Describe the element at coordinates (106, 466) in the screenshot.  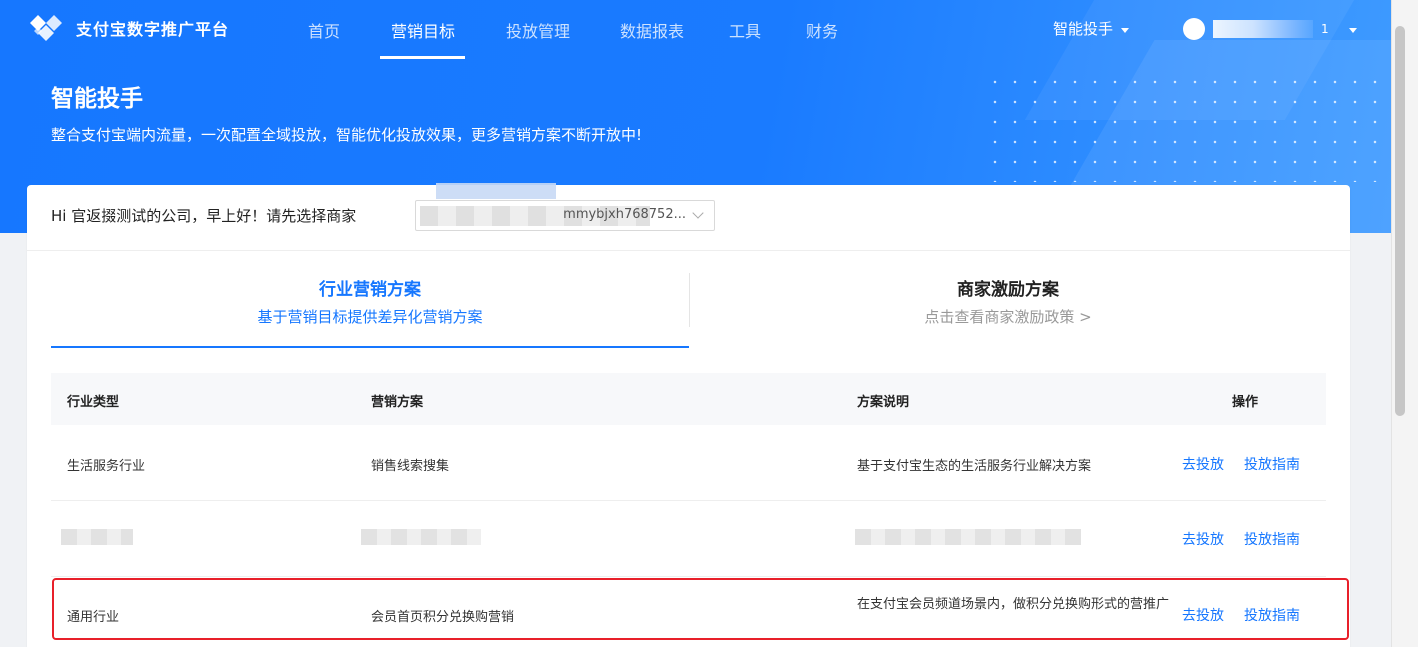
I see `cell-industry: 生活服务行业` at that location.